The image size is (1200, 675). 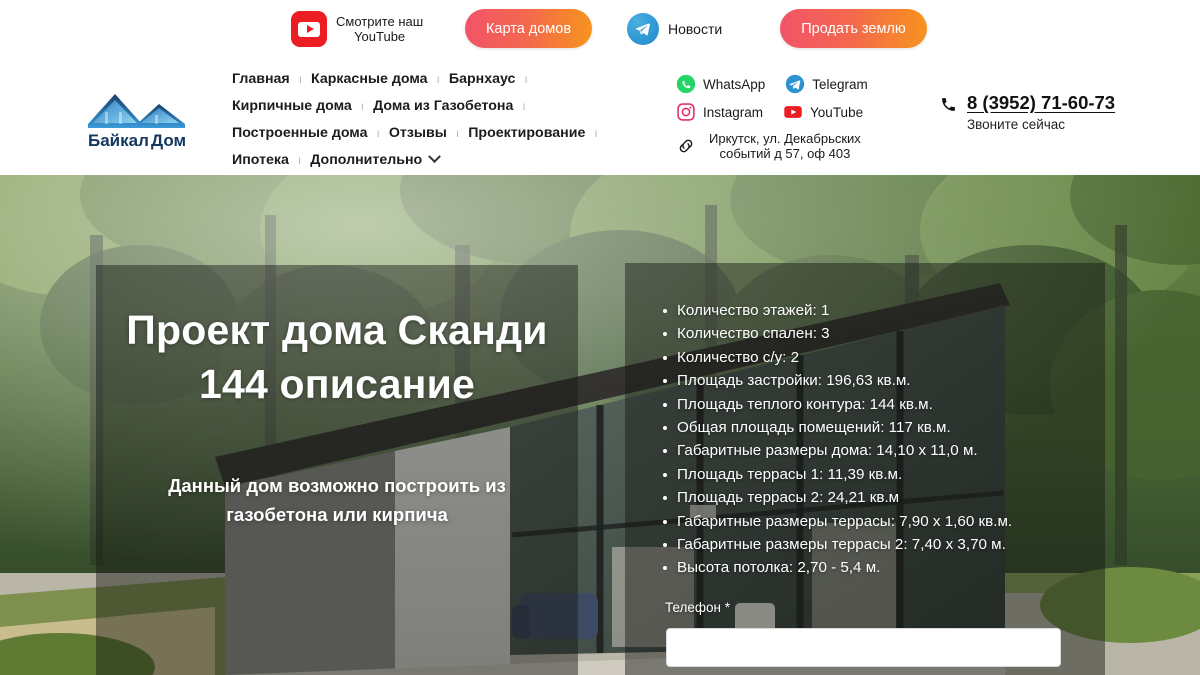 I want to click on social-row-2: Instagram YouTube, so click(x=801, y=112).